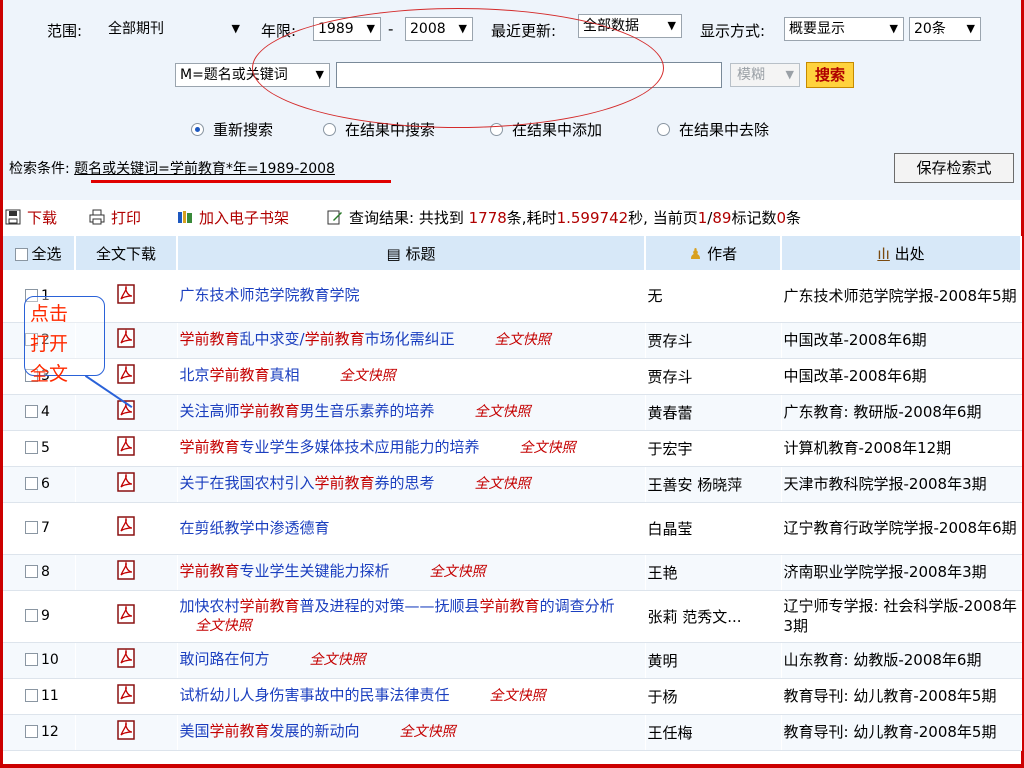 Image resolution: width=1024 pixels, height=768 pixels. I want to click on title-keyword: 学前教育, so click(269, 411).